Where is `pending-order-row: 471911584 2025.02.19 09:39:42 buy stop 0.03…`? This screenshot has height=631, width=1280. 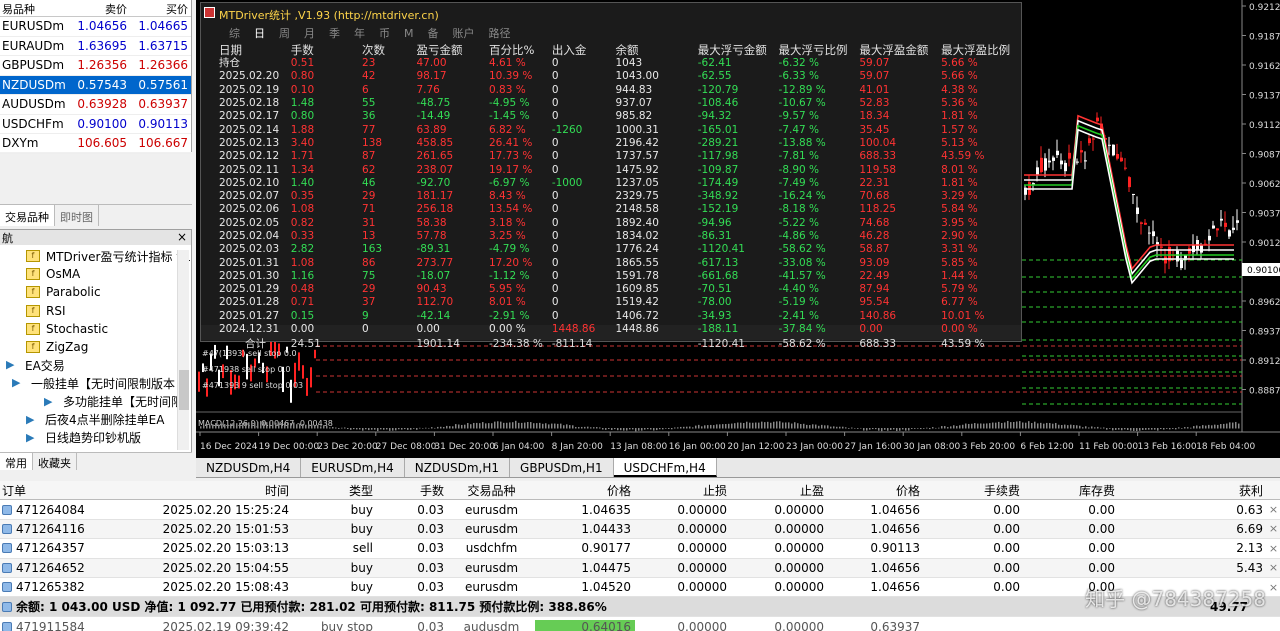
pending-order-row: 471911584 2025.02.19 09:39:42 buy stop 0.03… is located at coordinates (640, 624).